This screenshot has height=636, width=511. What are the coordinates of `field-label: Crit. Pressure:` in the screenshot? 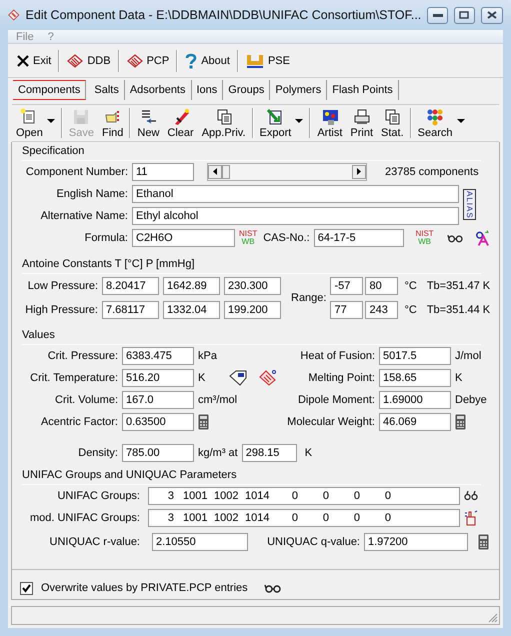 It's located at (83, 356).